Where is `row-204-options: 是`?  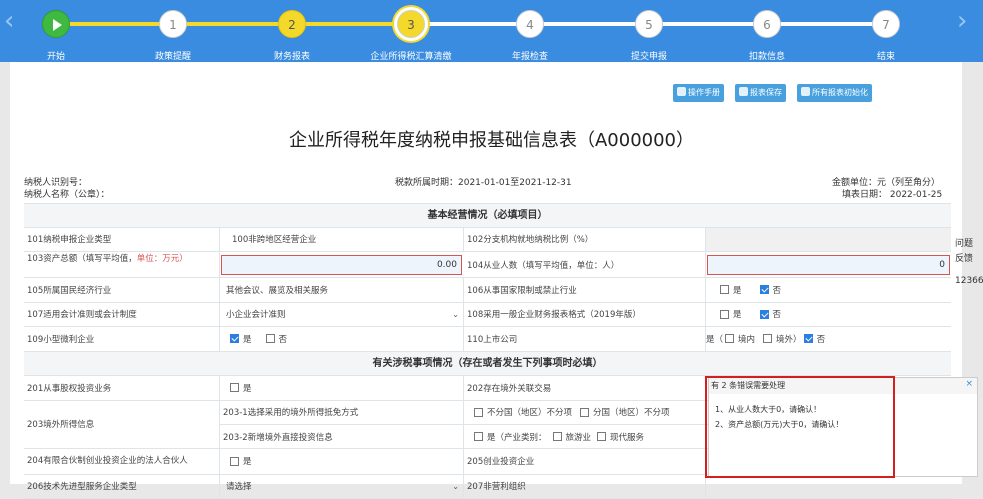 row-204-options: 是 is located at coordinates (342, 461).